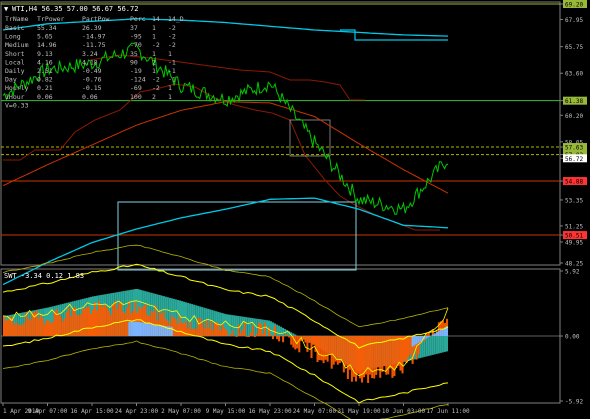 The image size is (590, 419). Describe the element at coordinates (45, 71) in the screenshot. I see `table-cell: 2.51` at that location.